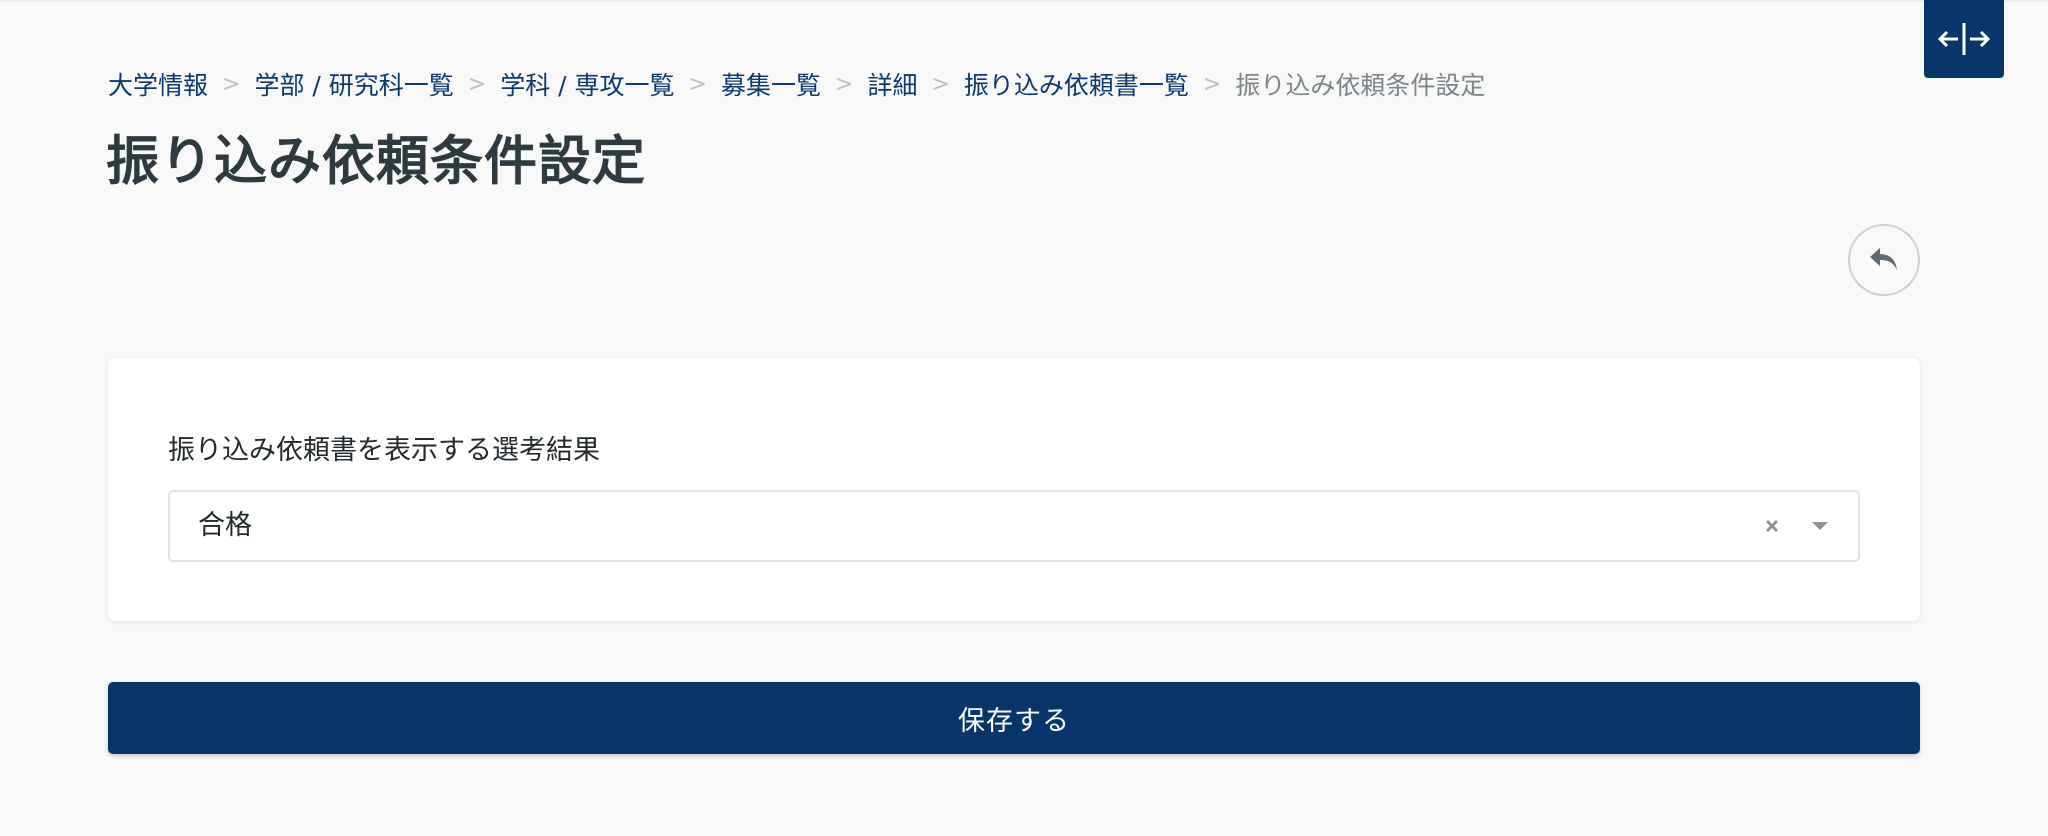 The width and height of the screenshot is (2048, 836). Describe the element at coordinates (1014, 526) in the screenshot. I see `selection-result-select: 合格` at that location.